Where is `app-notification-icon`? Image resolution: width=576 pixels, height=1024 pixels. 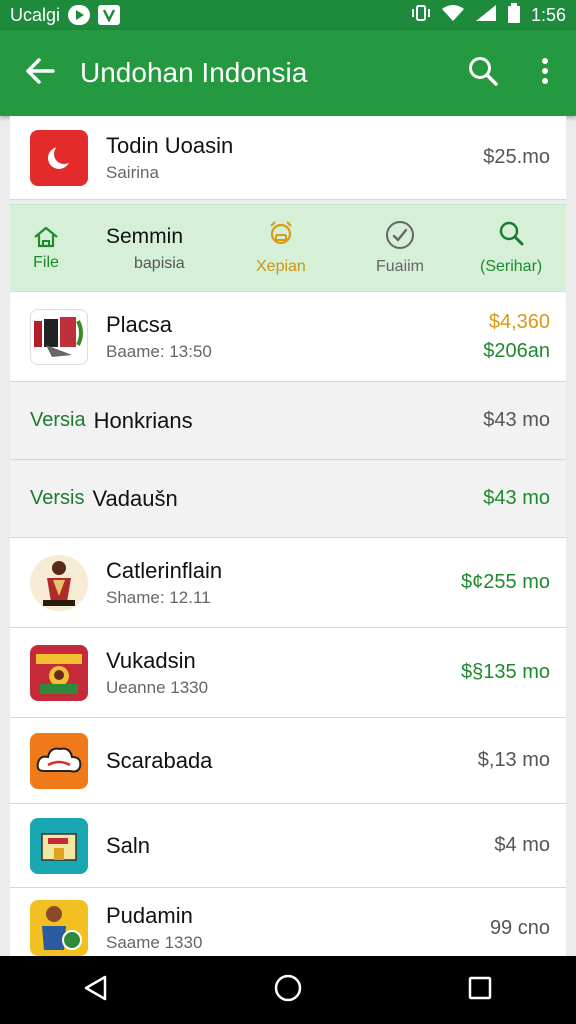 app-notification-icon is located at coordinates (109, 15).